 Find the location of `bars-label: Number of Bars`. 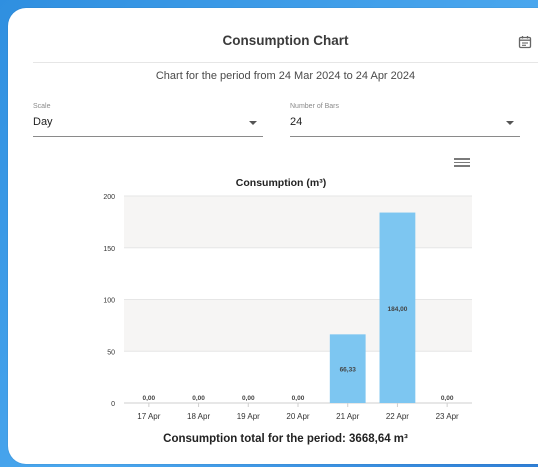

bars-label: Number of Bars is located at coordinates (315, 106).